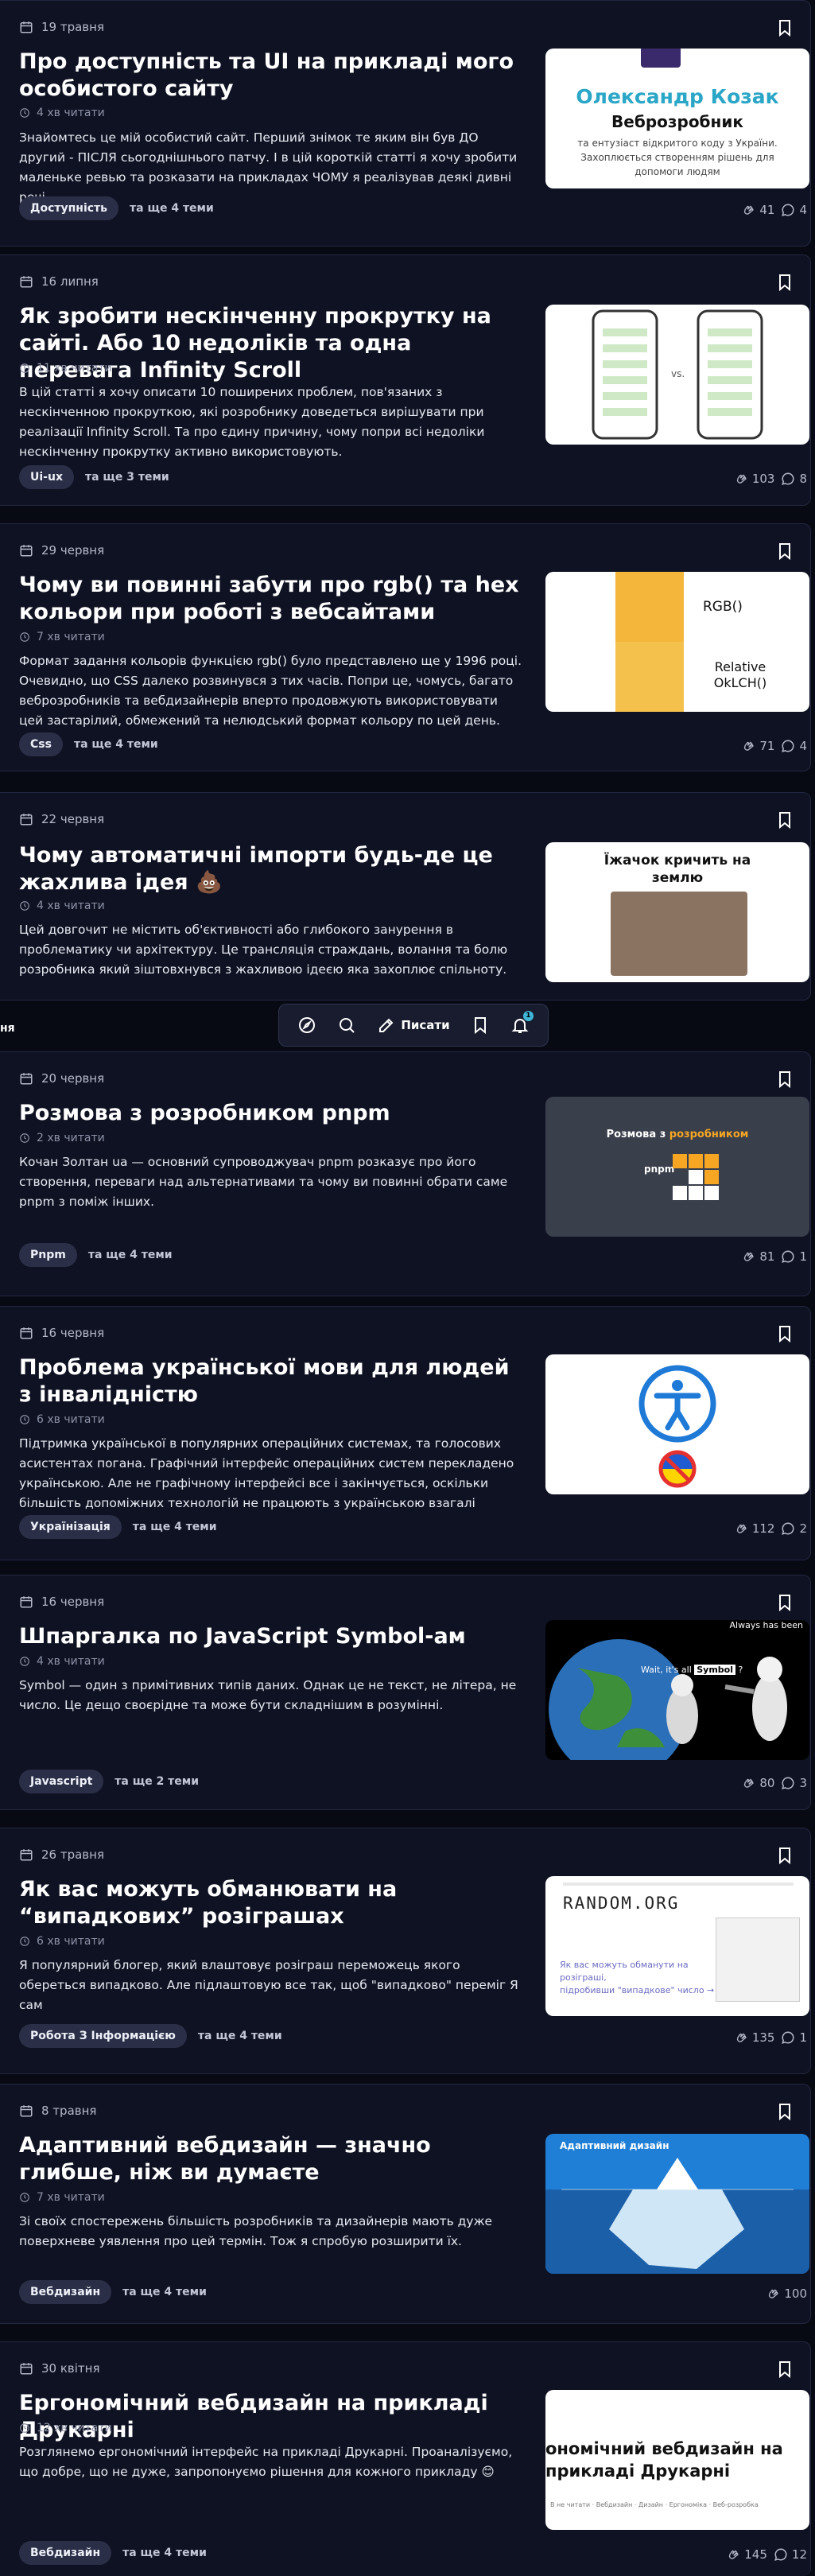  I want to click on article-title: Шпаргалка по JavaScript Symbol-ам, so click(273, 1636).